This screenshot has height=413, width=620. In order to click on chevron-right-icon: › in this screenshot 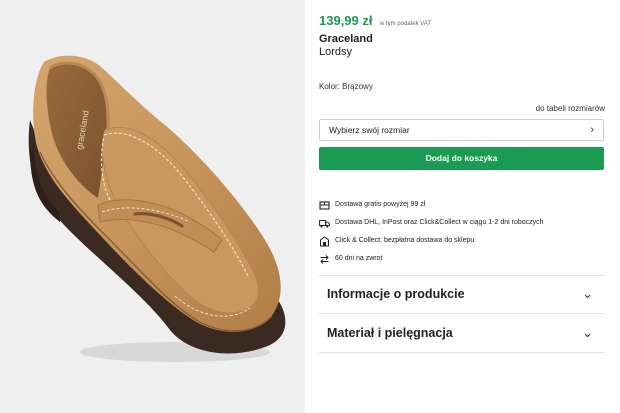, I will do `click(592, 130)`.